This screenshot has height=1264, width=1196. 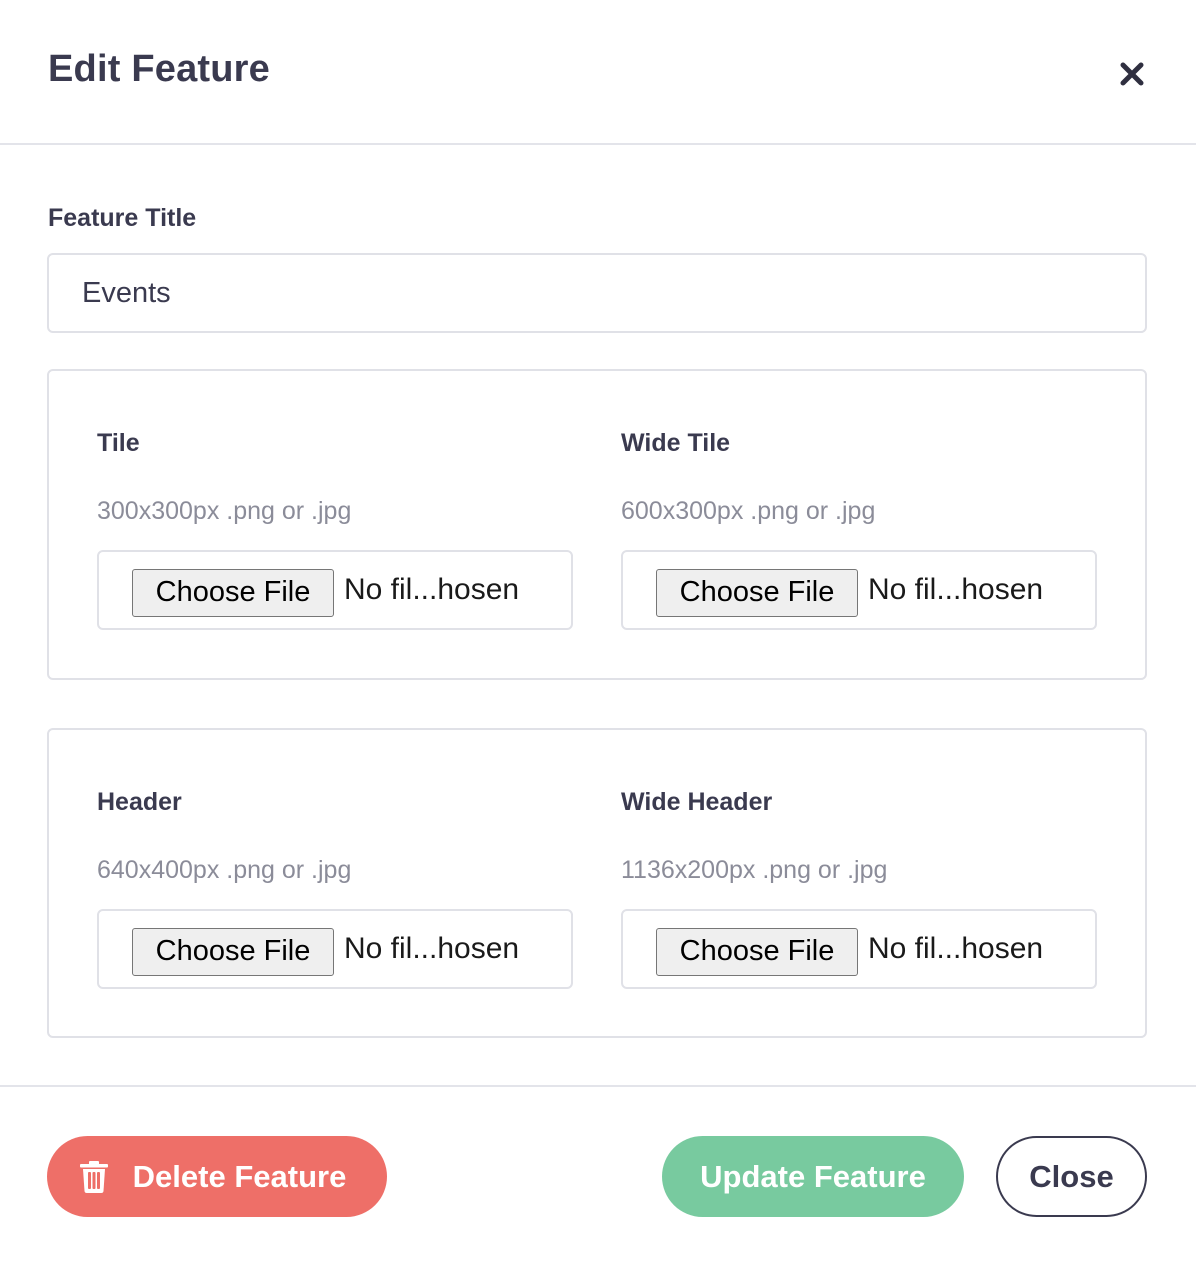 I want to click on feature-title-label: Feature Title, so click(x=122, y=218).